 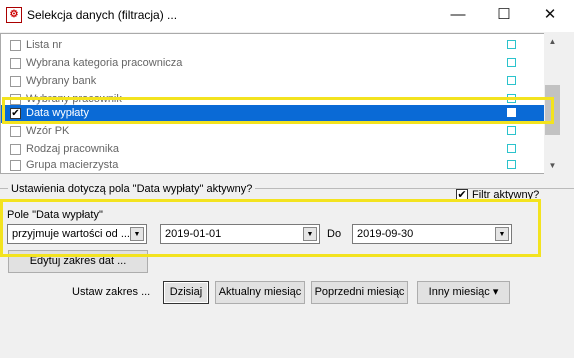 I want to click on list-item: Wybrany bank, so click(x=273, y=82).